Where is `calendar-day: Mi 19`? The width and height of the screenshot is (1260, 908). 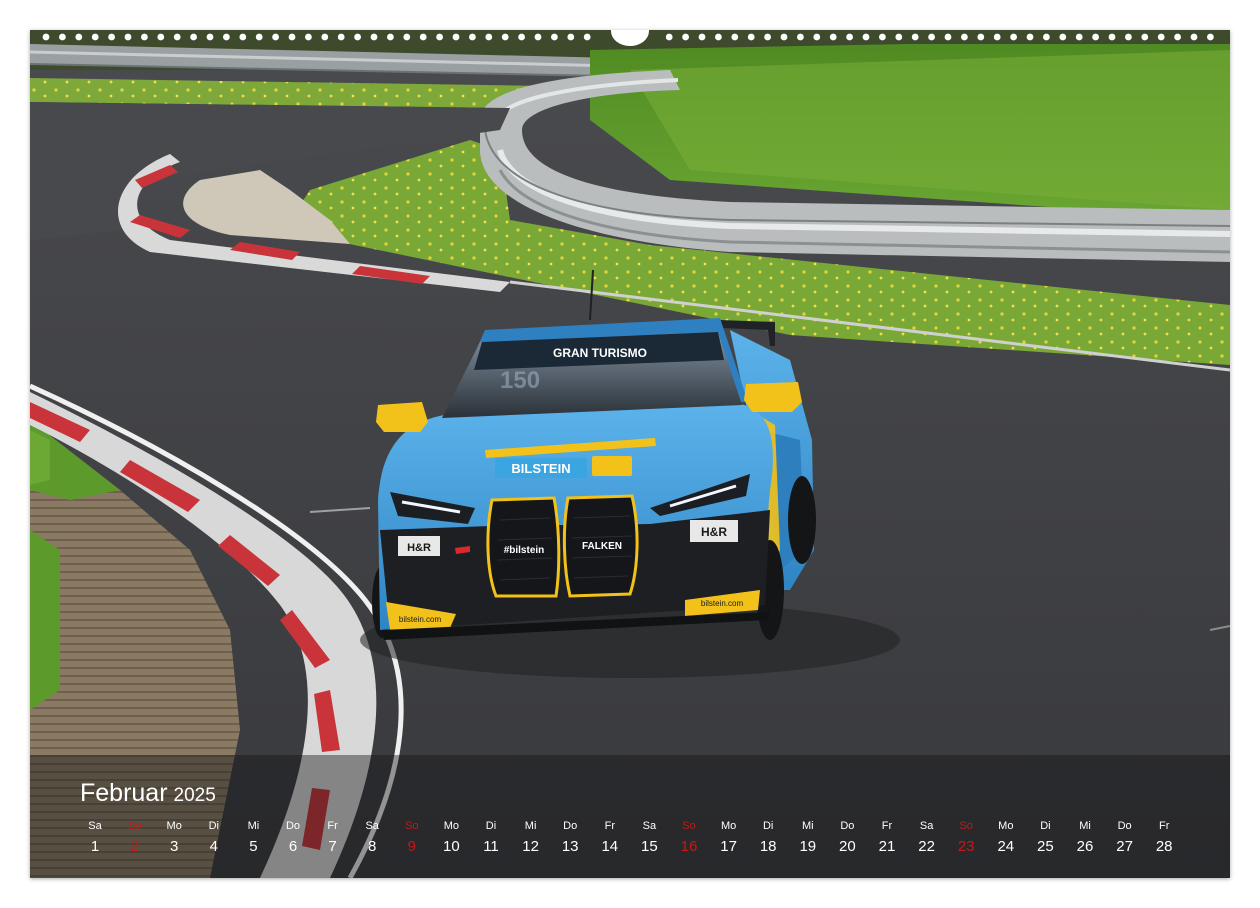
calendar-day: Mi 19 is located at coordinates (808, 838).